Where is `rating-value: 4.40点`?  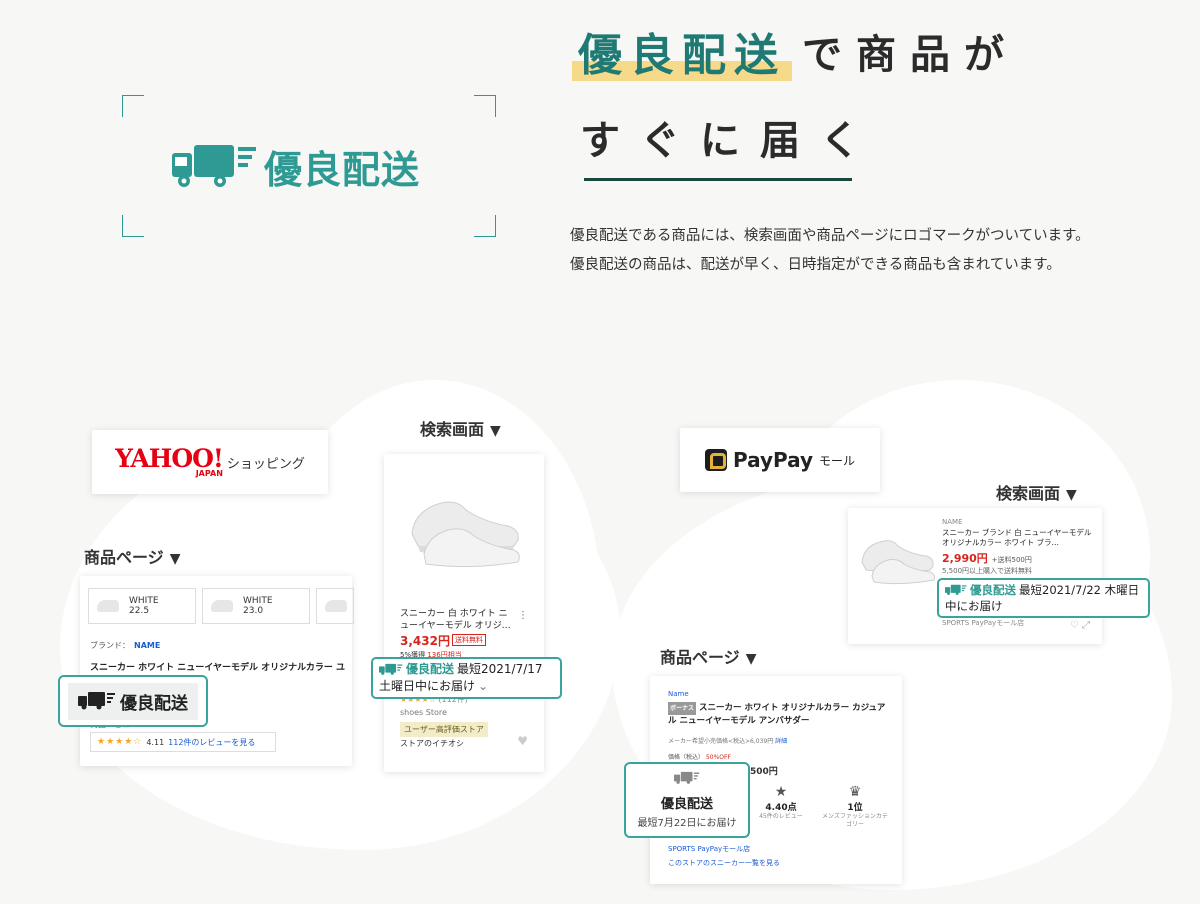 rating-value: 4.40点 is located at coordinates (781, 808).